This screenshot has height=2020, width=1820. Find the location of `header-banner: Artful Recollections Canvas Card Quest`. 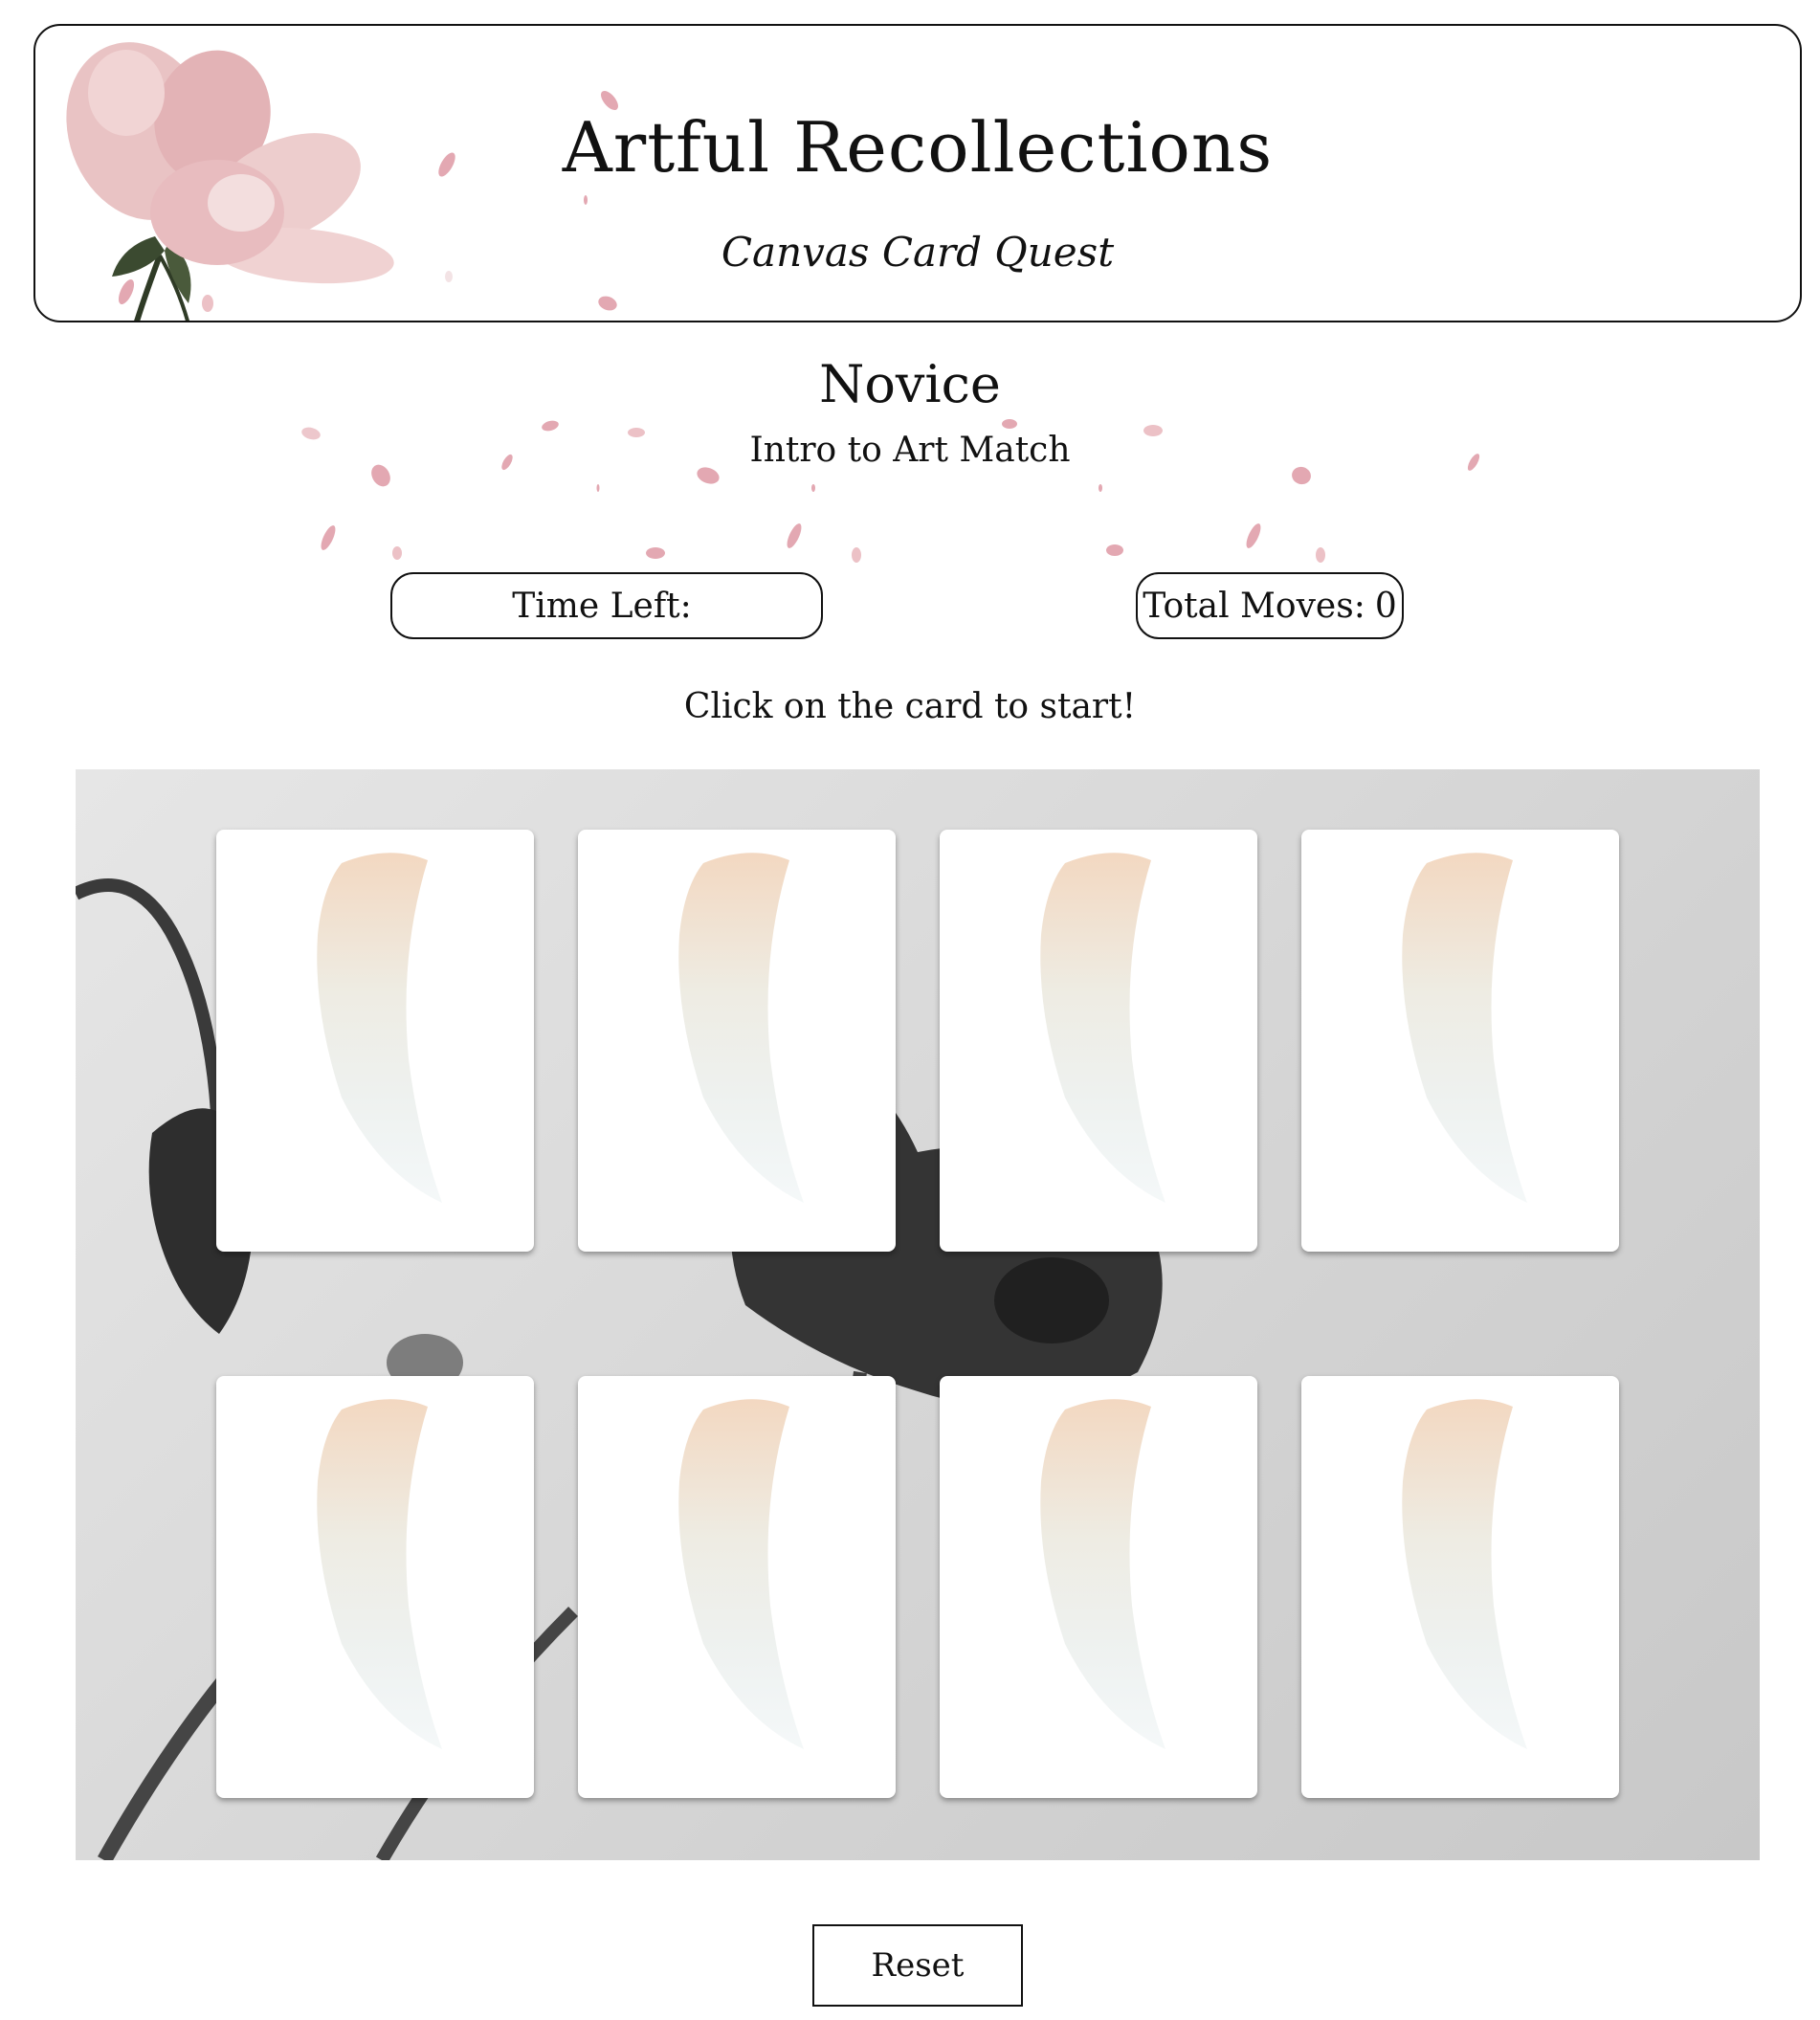

header-banner: Artful Recollections Canvas Card Quest is located at coordinates (918, 173).